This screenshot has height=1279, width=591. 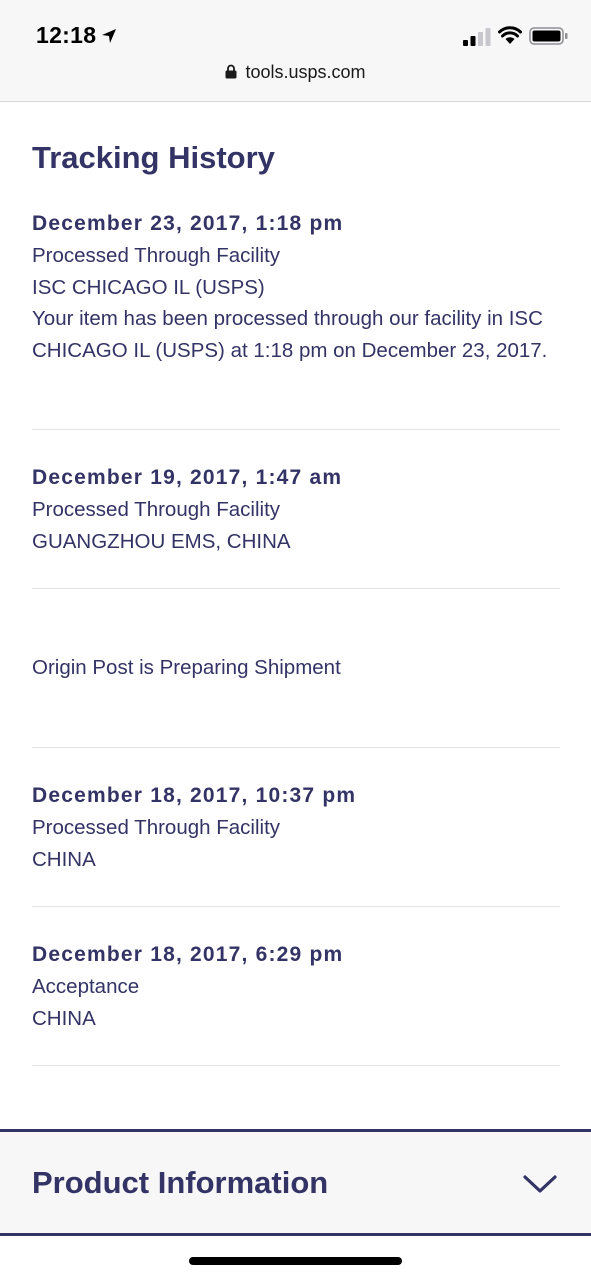 I want to click on chevron-down-icon, so click(x=540, y=1184).